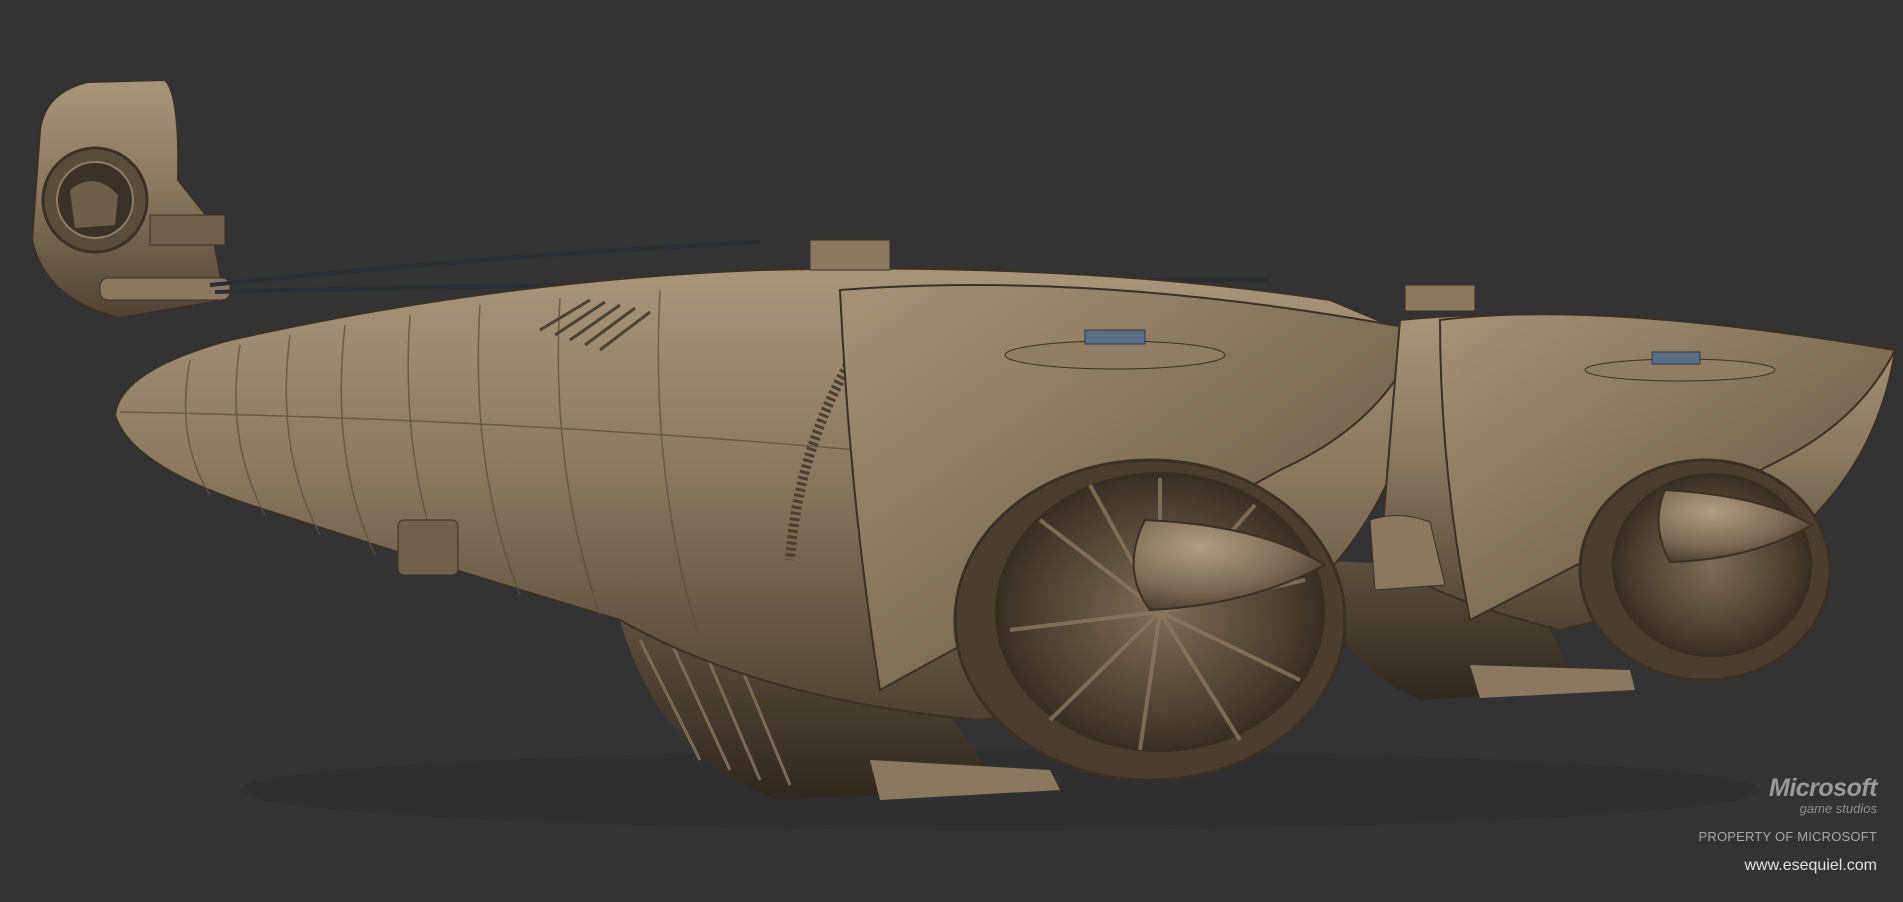  I want to click on logo-brand: Microsoft, so click(1823, 788).